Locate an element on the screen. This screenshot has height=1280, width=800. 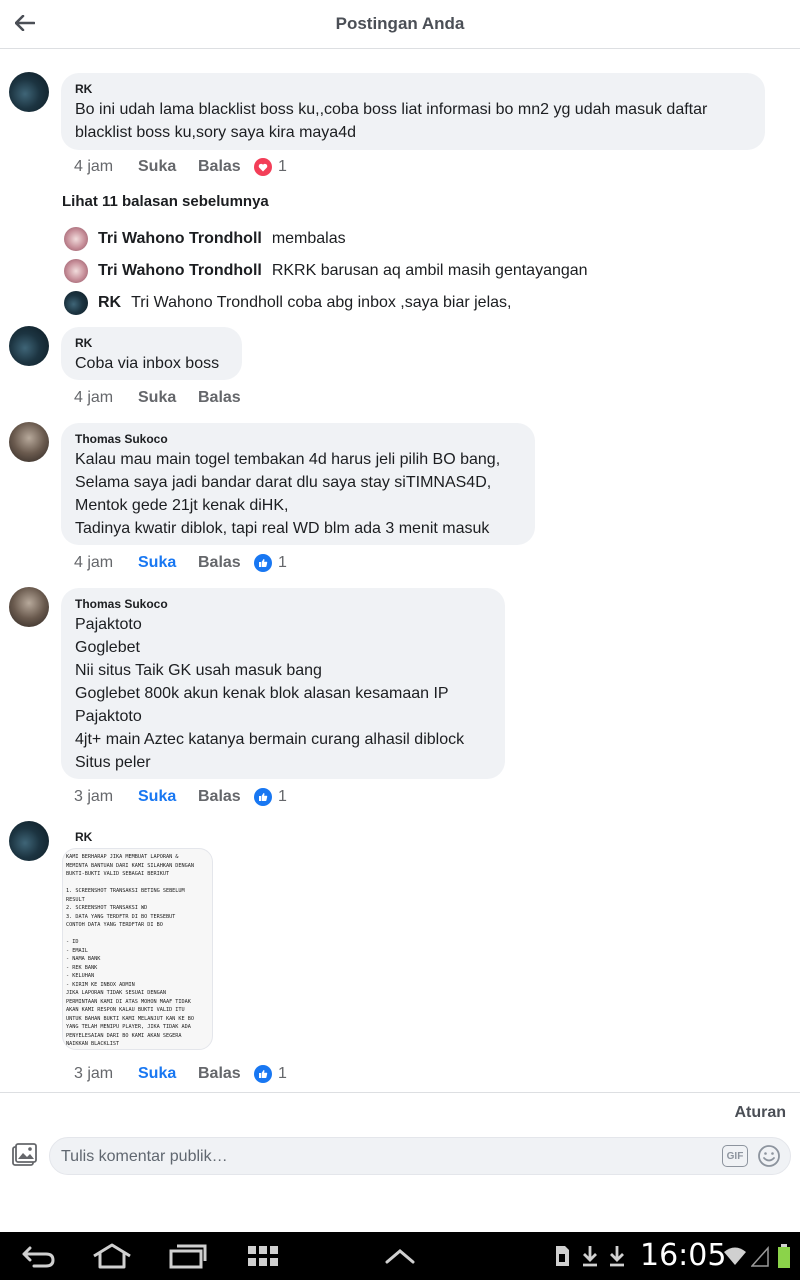
emoji-button is located at coordinates (769, 1156).